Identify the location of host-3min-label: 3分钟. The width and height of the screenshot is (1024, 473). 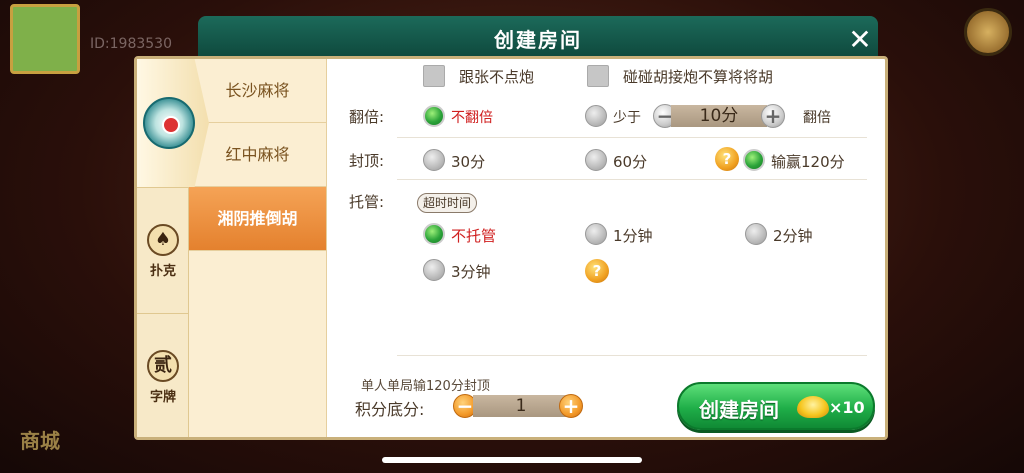
(471, 272).